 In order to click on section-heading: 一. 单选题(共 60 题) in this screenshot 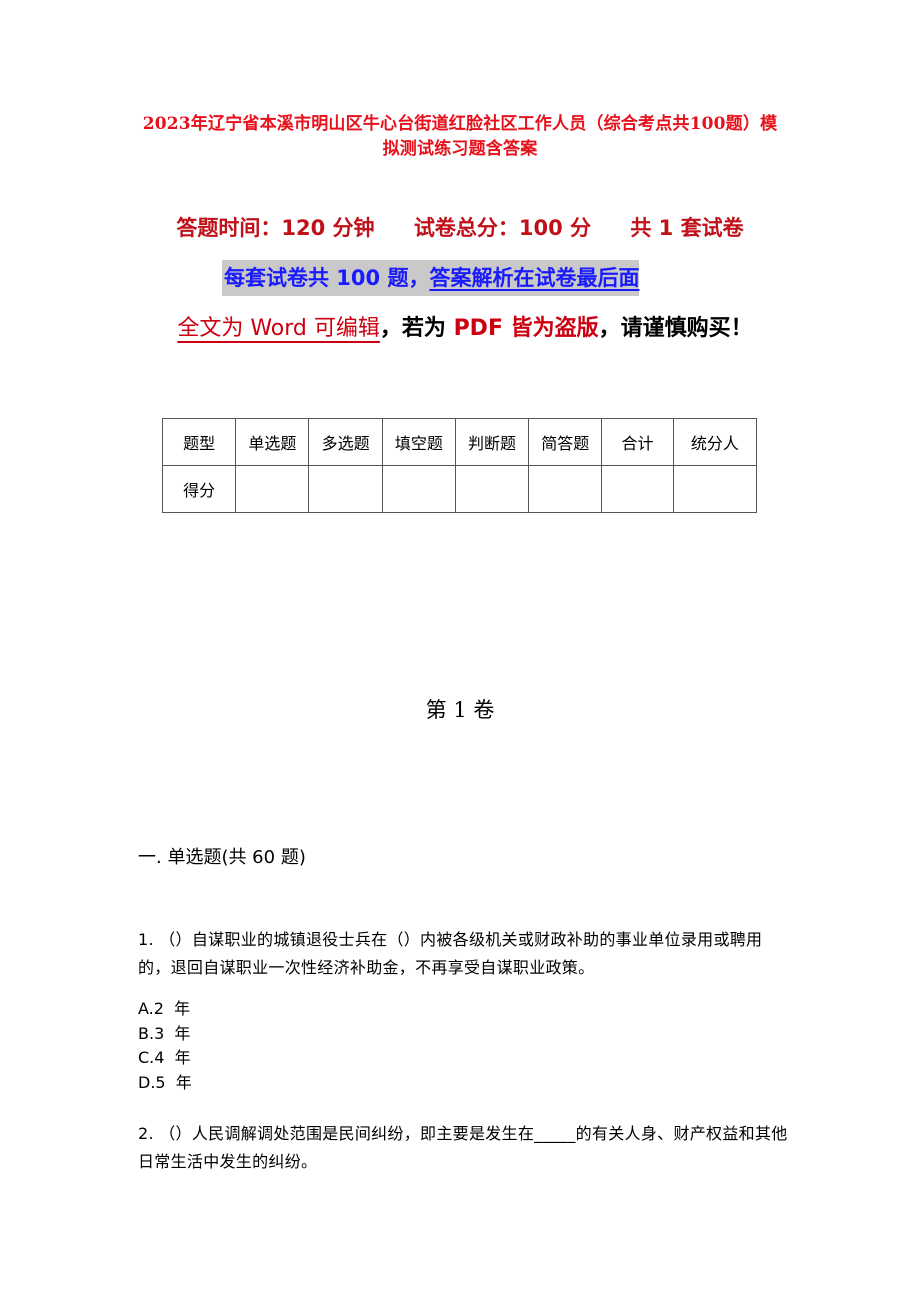, I will do `click(222, 857)`.